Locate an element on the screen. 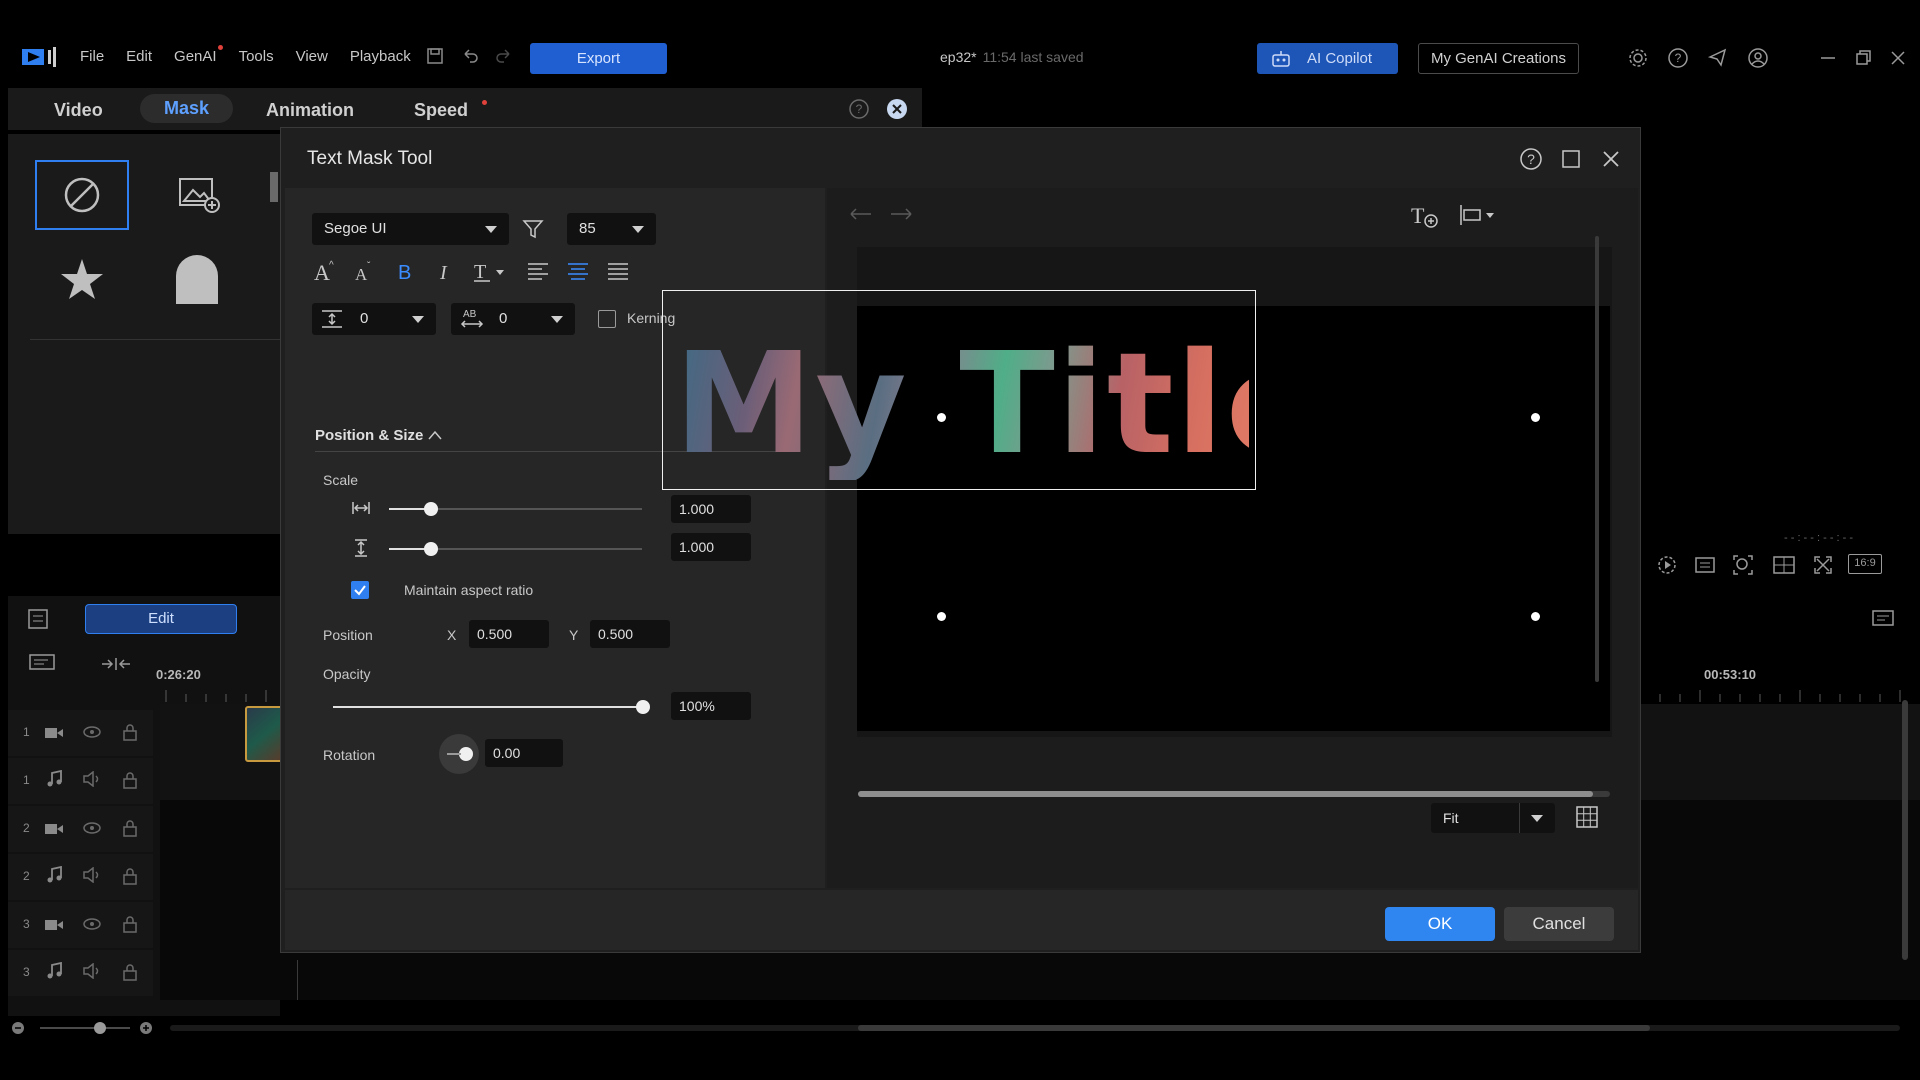 This screenshot has width=1920, height=1080. character-spacing-dropdown: AB 0 is located at coordinates (513, 319).